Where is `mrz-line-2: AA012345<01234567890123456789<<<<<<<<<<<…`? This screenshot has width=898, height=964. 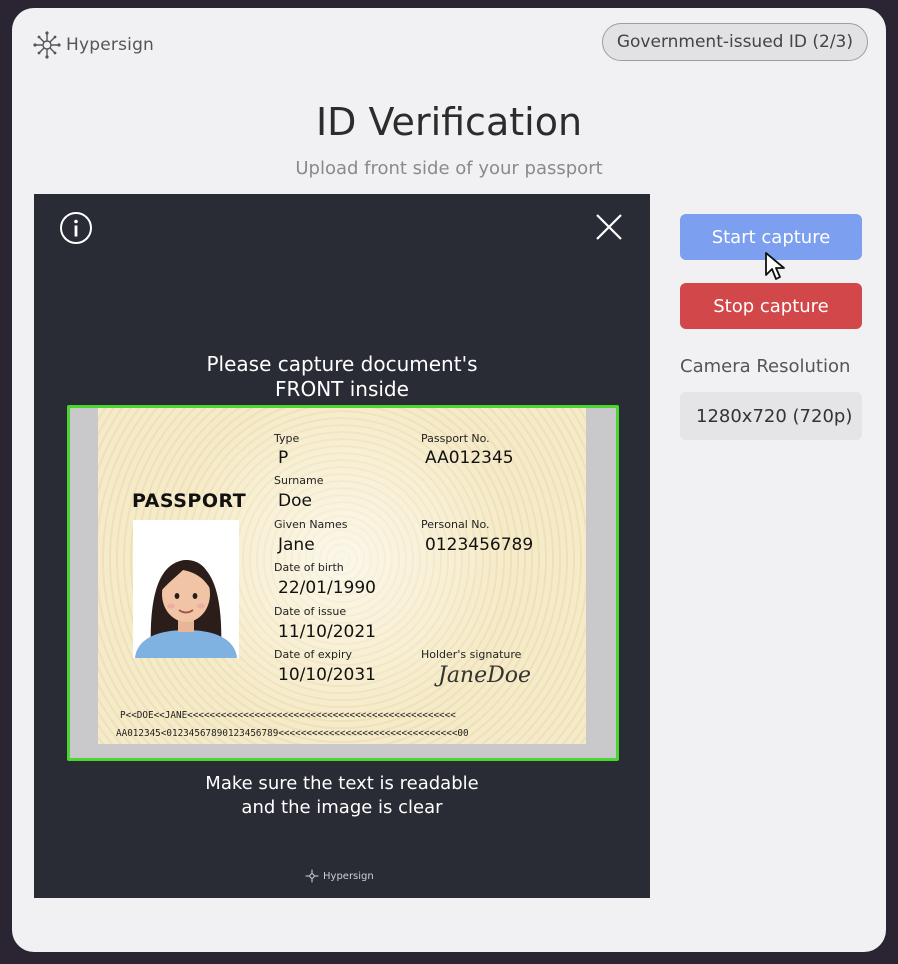
mrz-line-2: AA012345<01234567890123456789<<<<<<<<<<<… is located at coordinates (292, 733).